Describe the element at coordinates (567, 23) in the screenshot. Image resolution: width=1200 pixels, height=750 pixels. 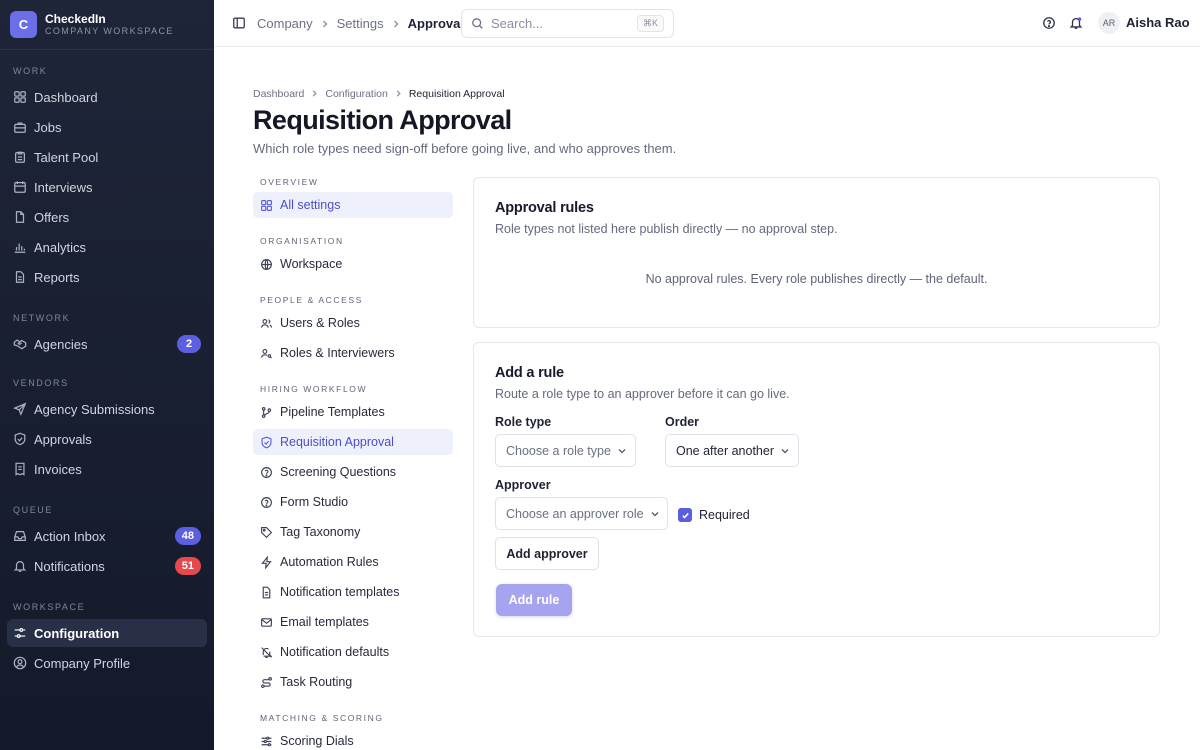
I see `search-input: Search... ⌘K` at that location.